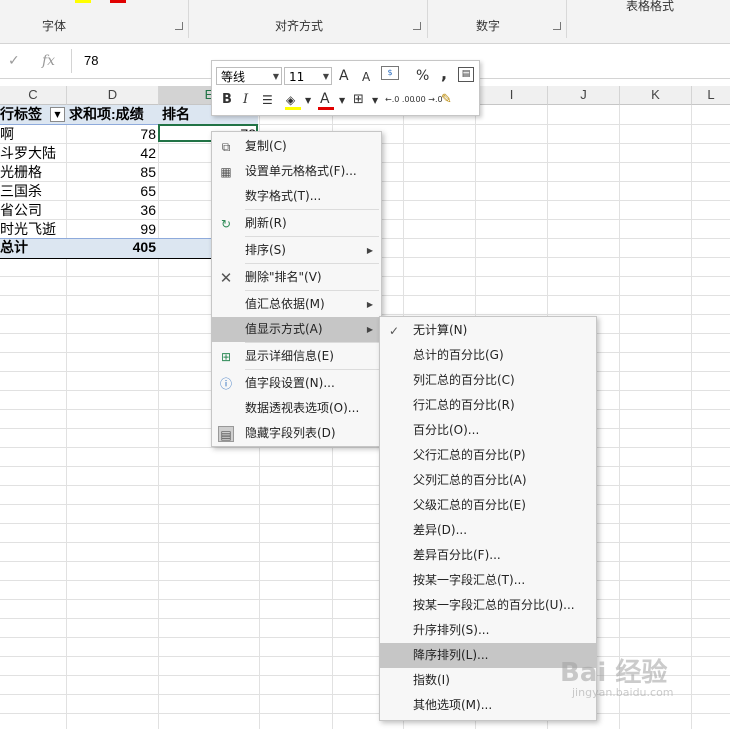 The height and width of the screenshot is (729, 730). I want to click on comma-style-button: ,, so click(444, 74).